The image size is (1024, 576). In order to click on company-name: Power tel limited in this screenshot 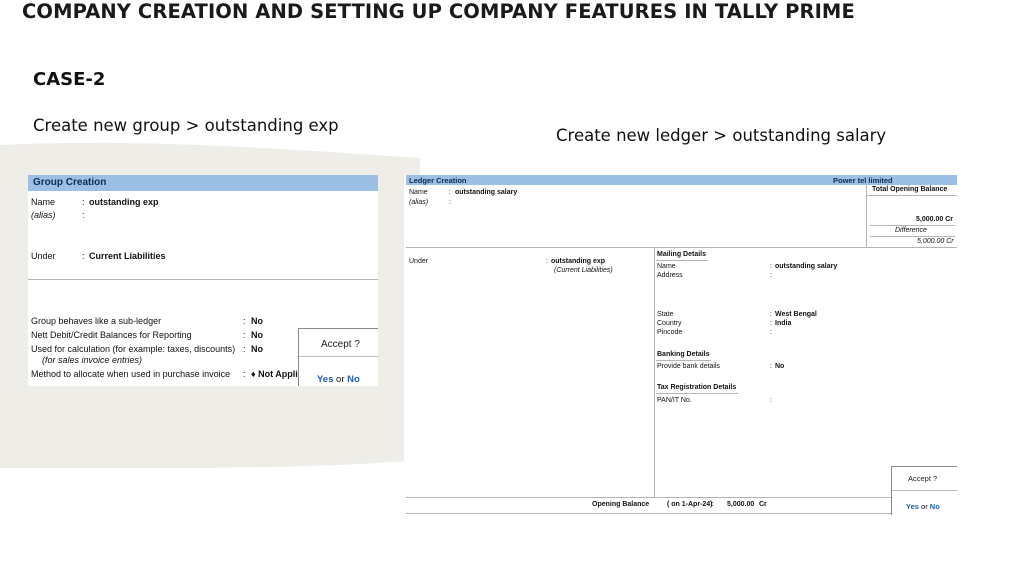, I will do `click(863, 180)`.